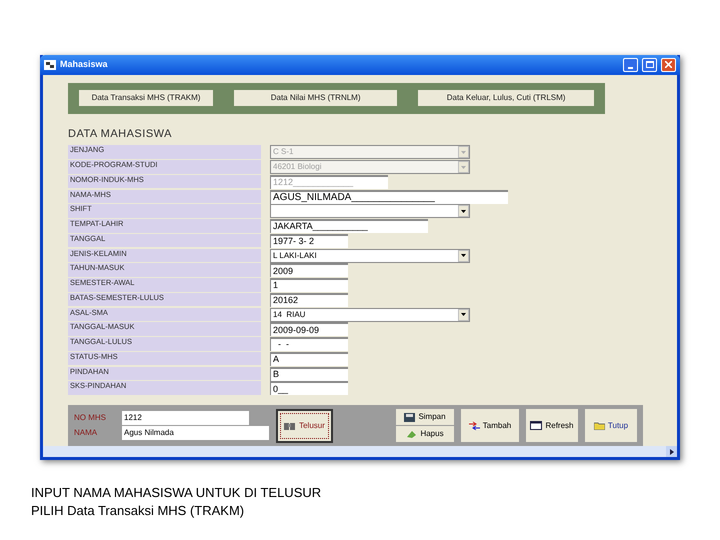 The width and height of the screenshot is (720, 540). What do you see at coordinates (370, 211) in the screenshot?
I see `dropdown-field` at bounding box center [370, 211].